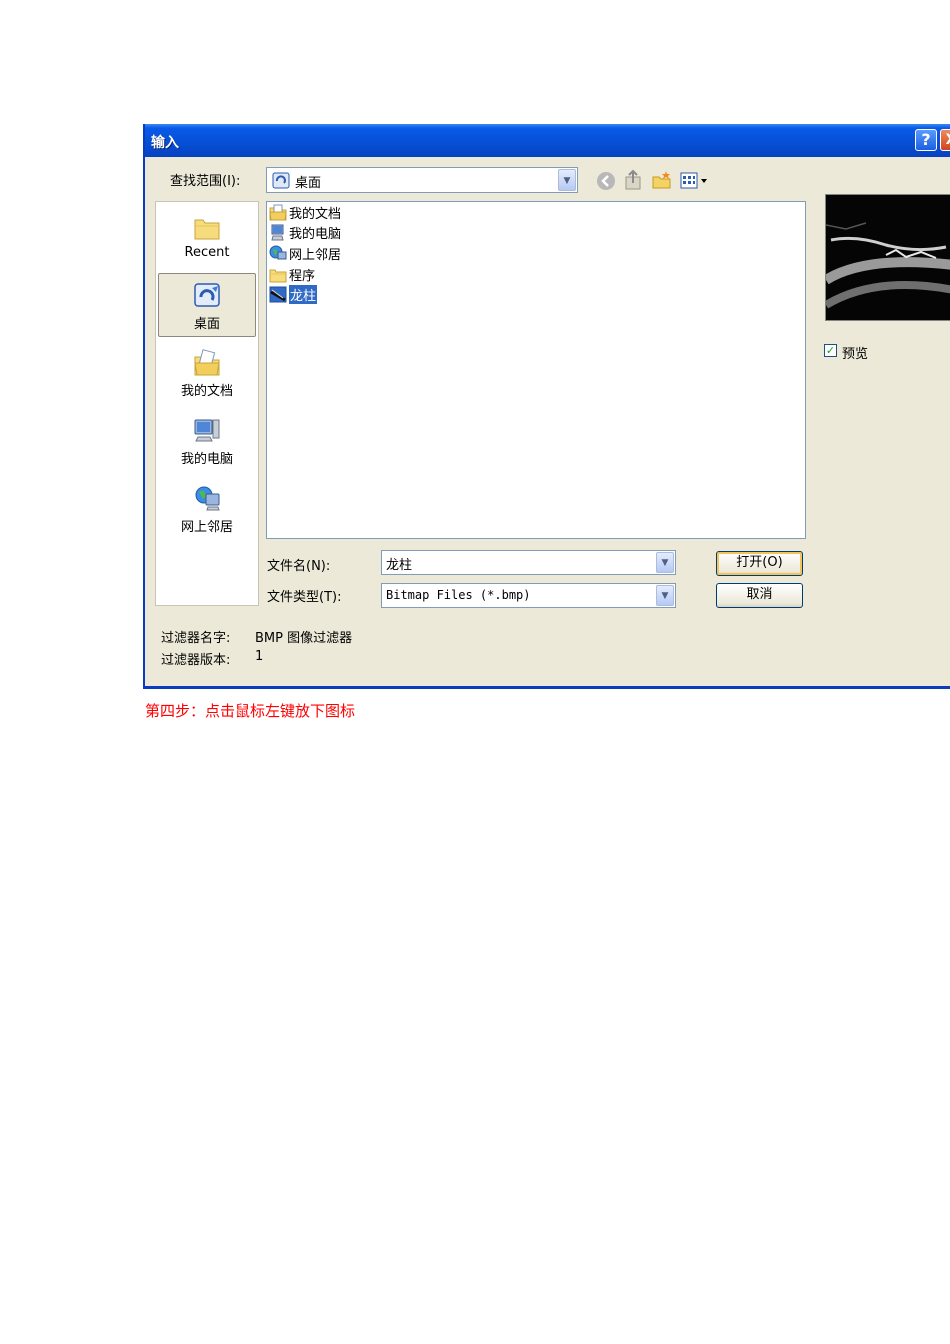 Image resolution: width=950 pixels, height=1344 pixels. Describe the element at coordinates (945, 140) in the screenshot. I see `close-button: X` at that location.